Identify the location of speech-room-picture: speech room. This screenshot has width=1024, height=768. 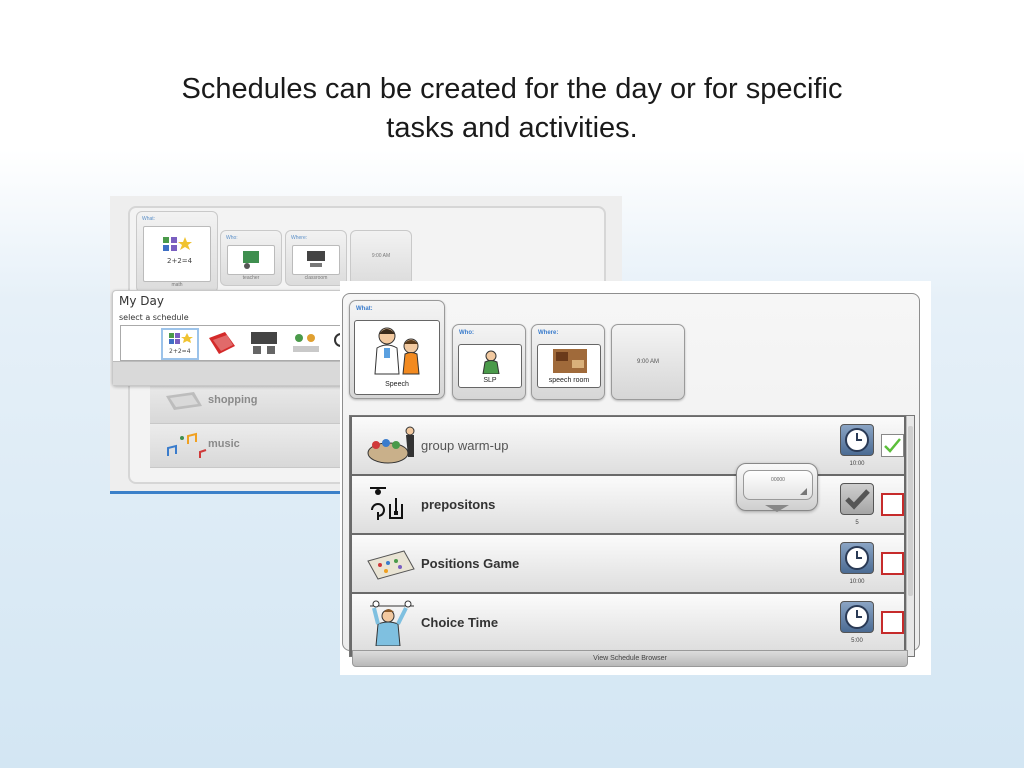
(569, 366).